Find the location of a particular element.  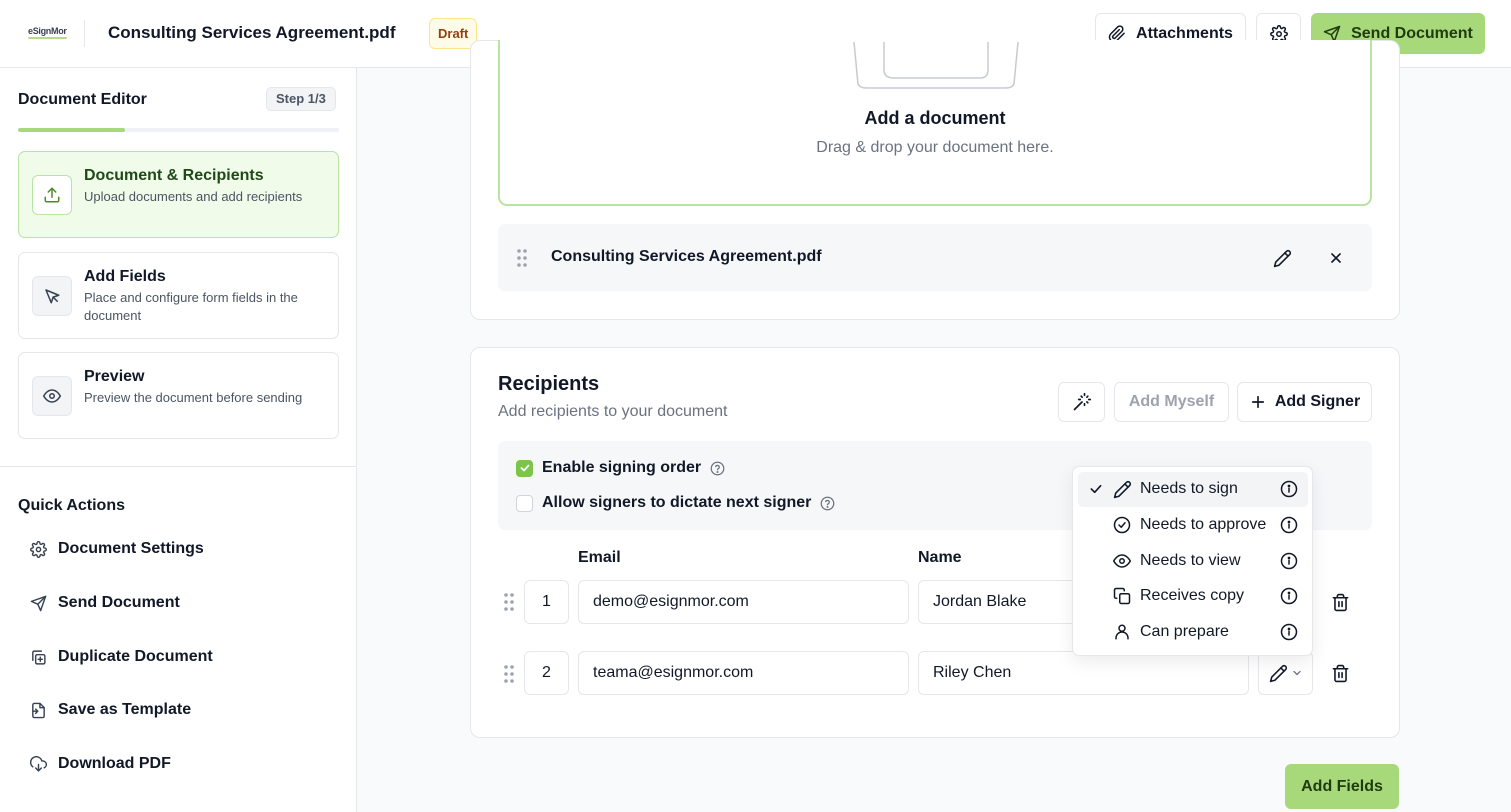

remove-file-button is located at coordinates (1336, 258).